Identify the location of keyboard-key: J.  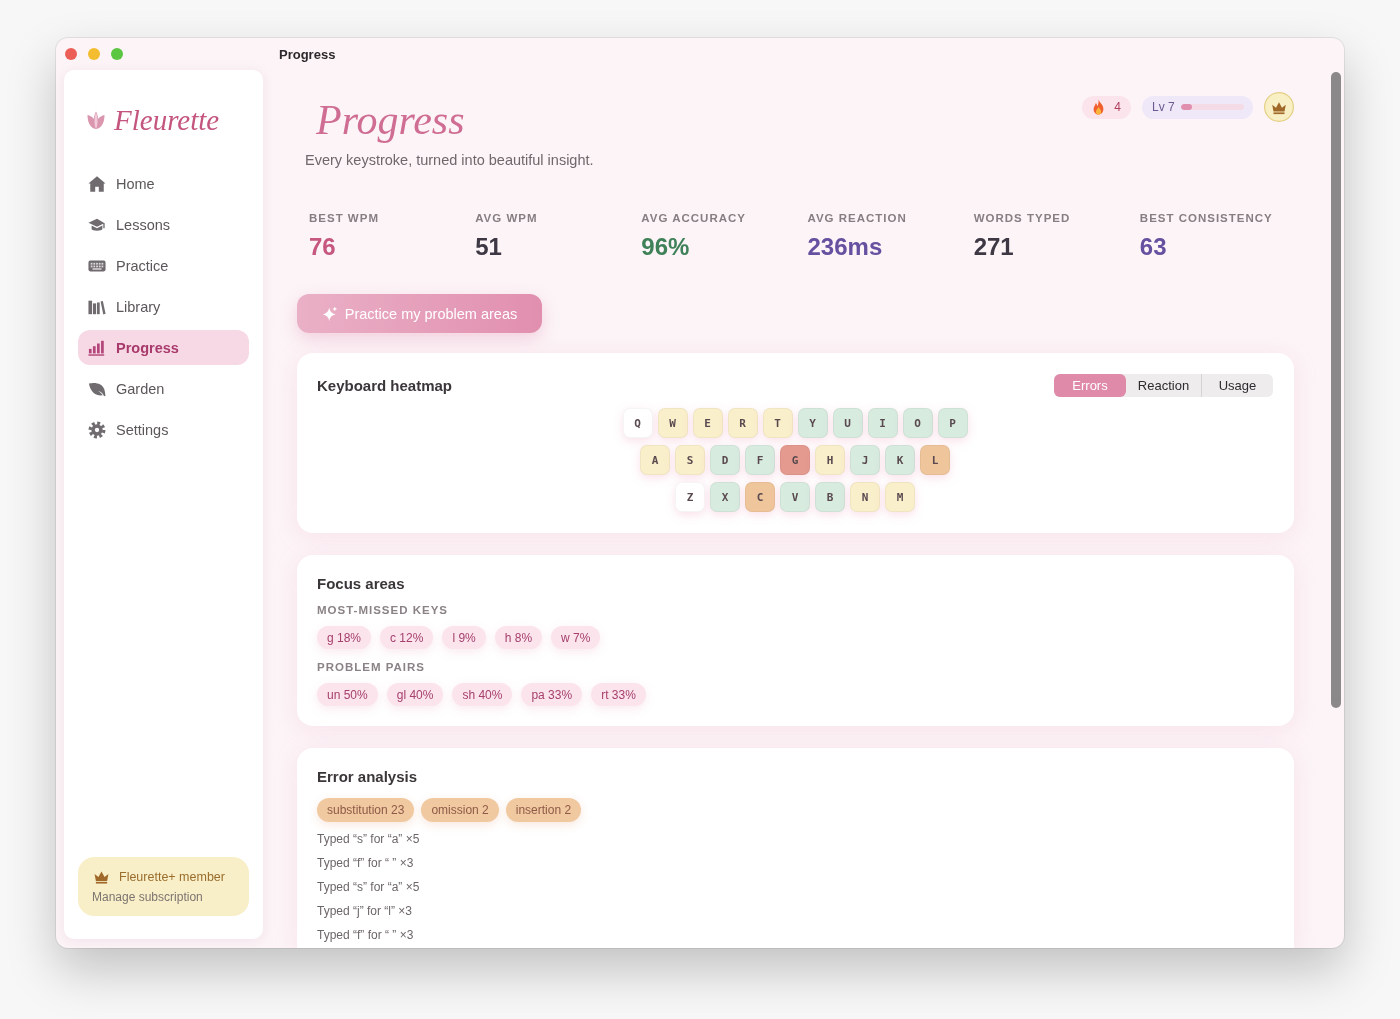
(865, 460).